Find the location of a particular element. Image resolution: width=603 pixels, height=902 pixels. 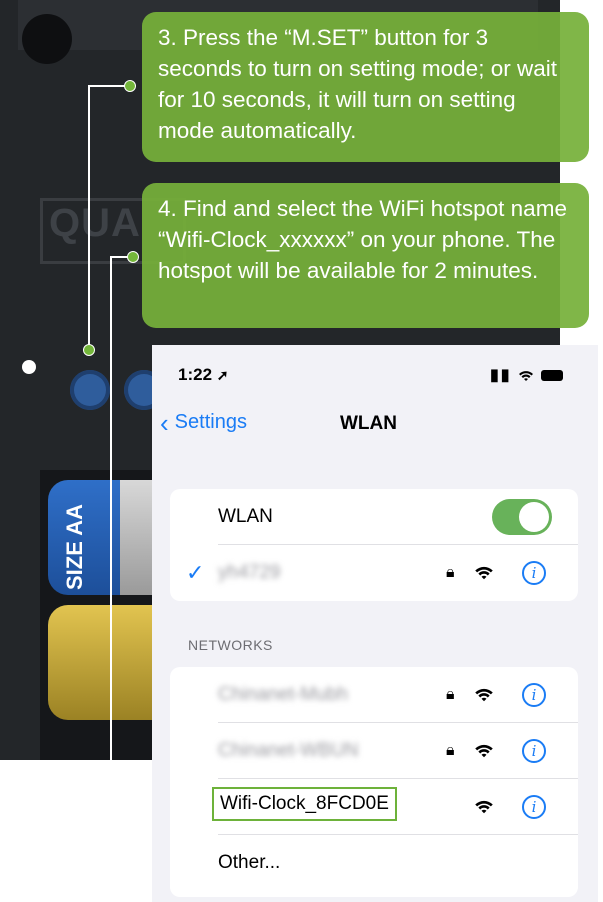

device-mount-hole is located at coordinates (47, 39).